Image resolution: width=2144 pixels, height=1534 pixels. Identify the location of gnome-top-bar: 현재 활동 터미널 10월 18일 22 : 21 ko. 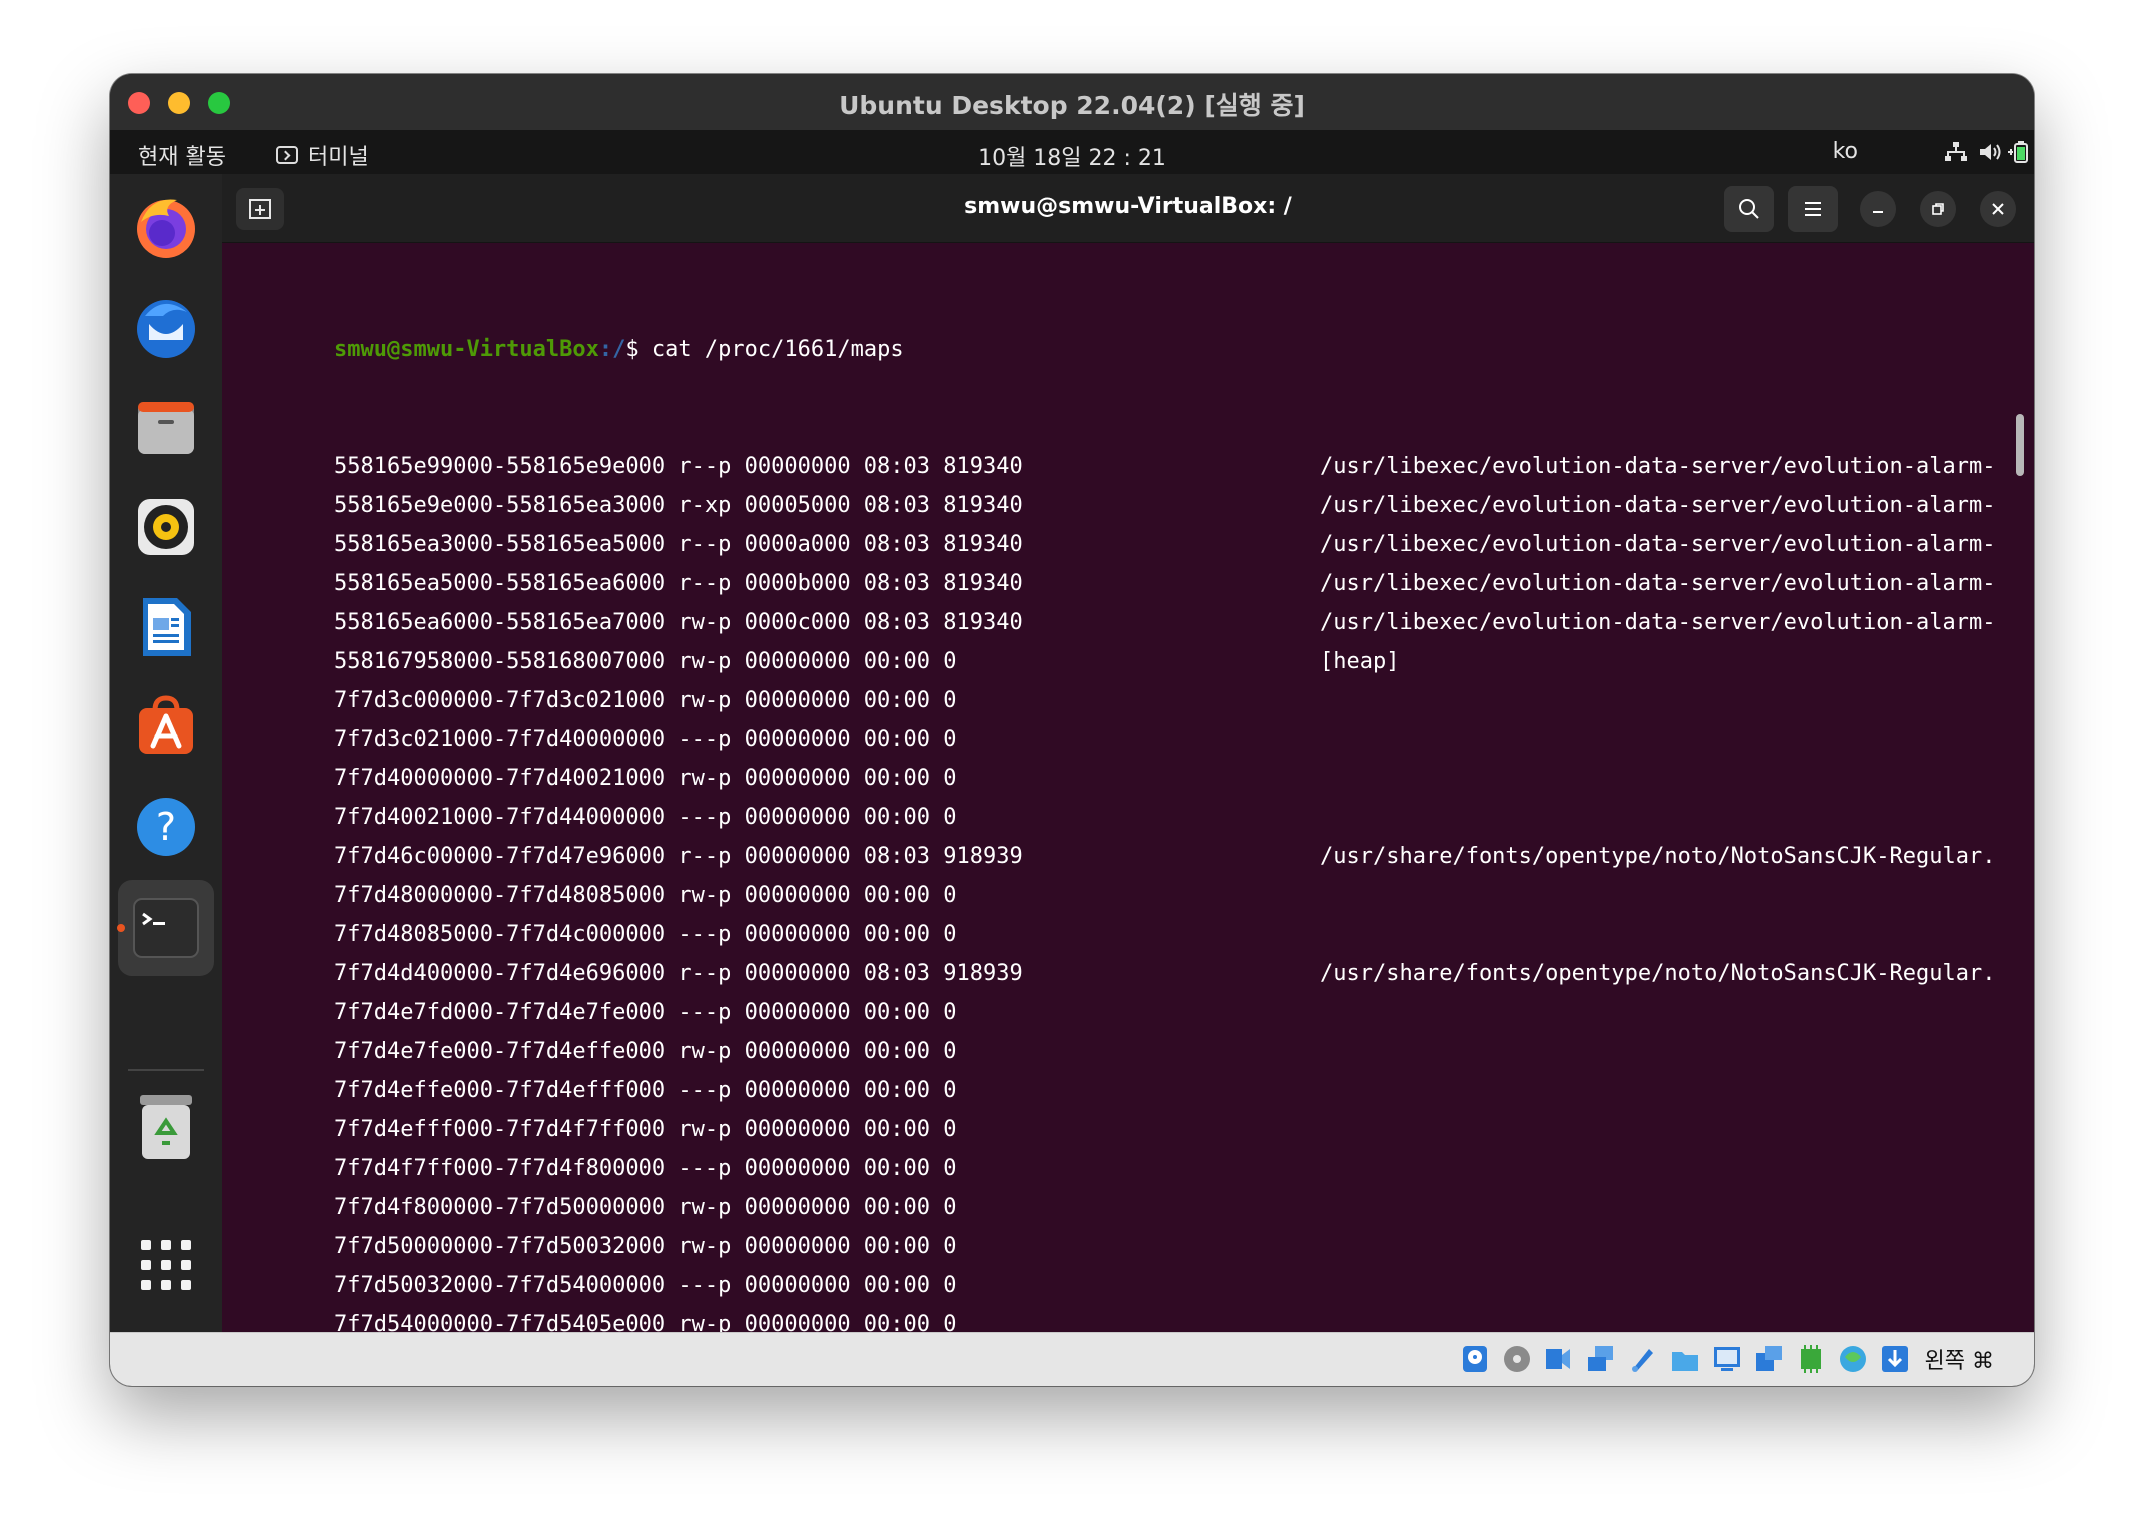
(1072, 152).